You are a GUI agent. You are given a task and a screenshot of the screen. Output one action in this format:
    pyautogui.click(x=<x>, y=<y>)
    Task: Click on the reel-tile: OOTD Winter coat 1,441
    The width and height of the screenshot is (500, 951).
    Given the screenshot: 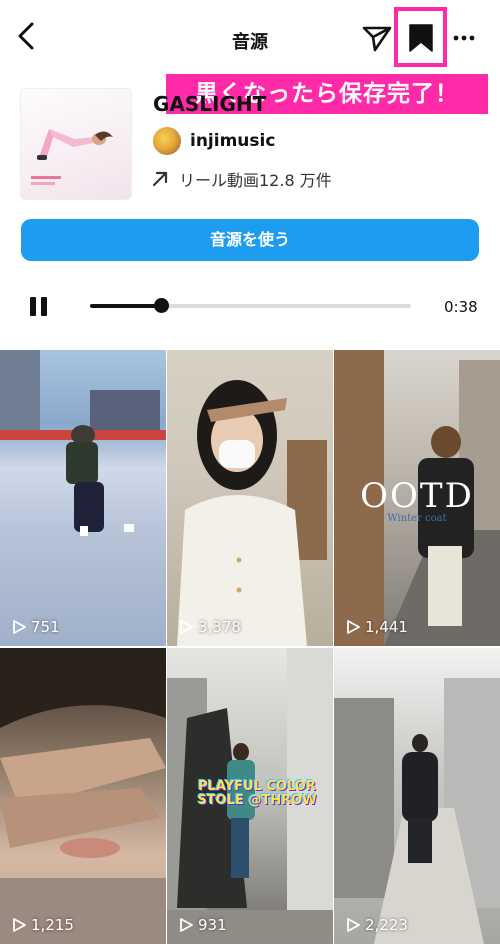 What is the action you would take?
    pyautogui.click(x=417, y=498)
    